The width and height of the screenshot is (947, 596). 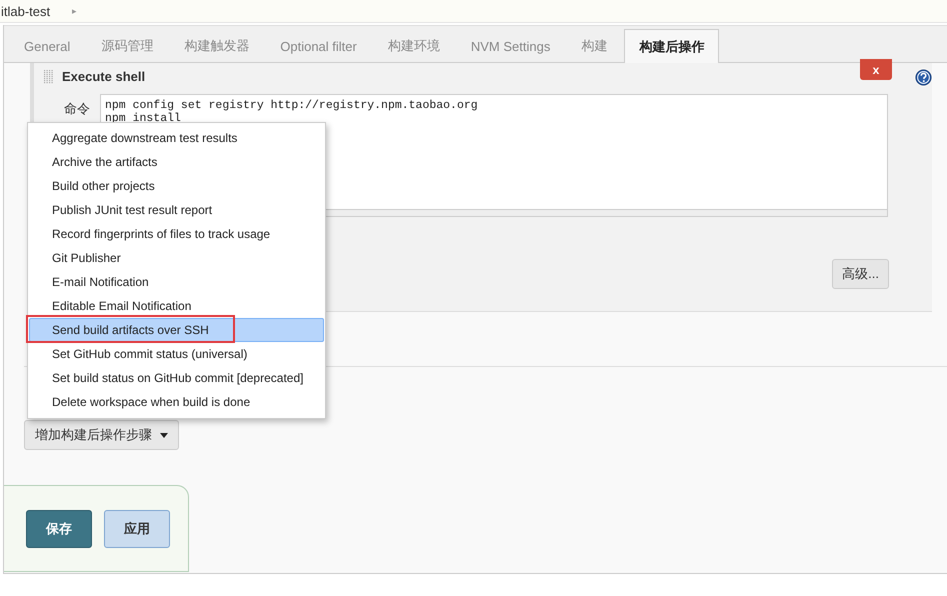 I want to click on menu-item: Set GitHub commit status (universal), so click(x=176, y=354).